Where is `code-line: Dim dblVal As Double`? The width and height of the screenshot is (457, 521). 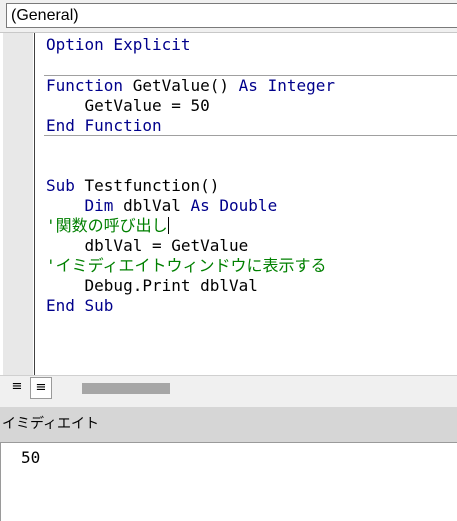 code-line: Dim dblVal As Double is located at coordinates (251, 206).